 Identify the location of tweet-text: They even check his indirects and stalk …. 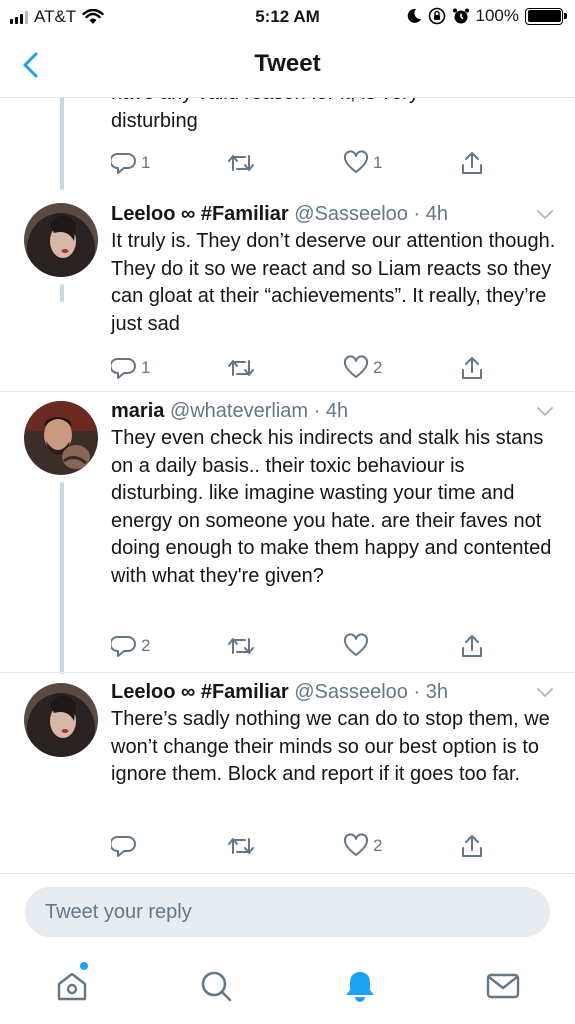
(331, 507).